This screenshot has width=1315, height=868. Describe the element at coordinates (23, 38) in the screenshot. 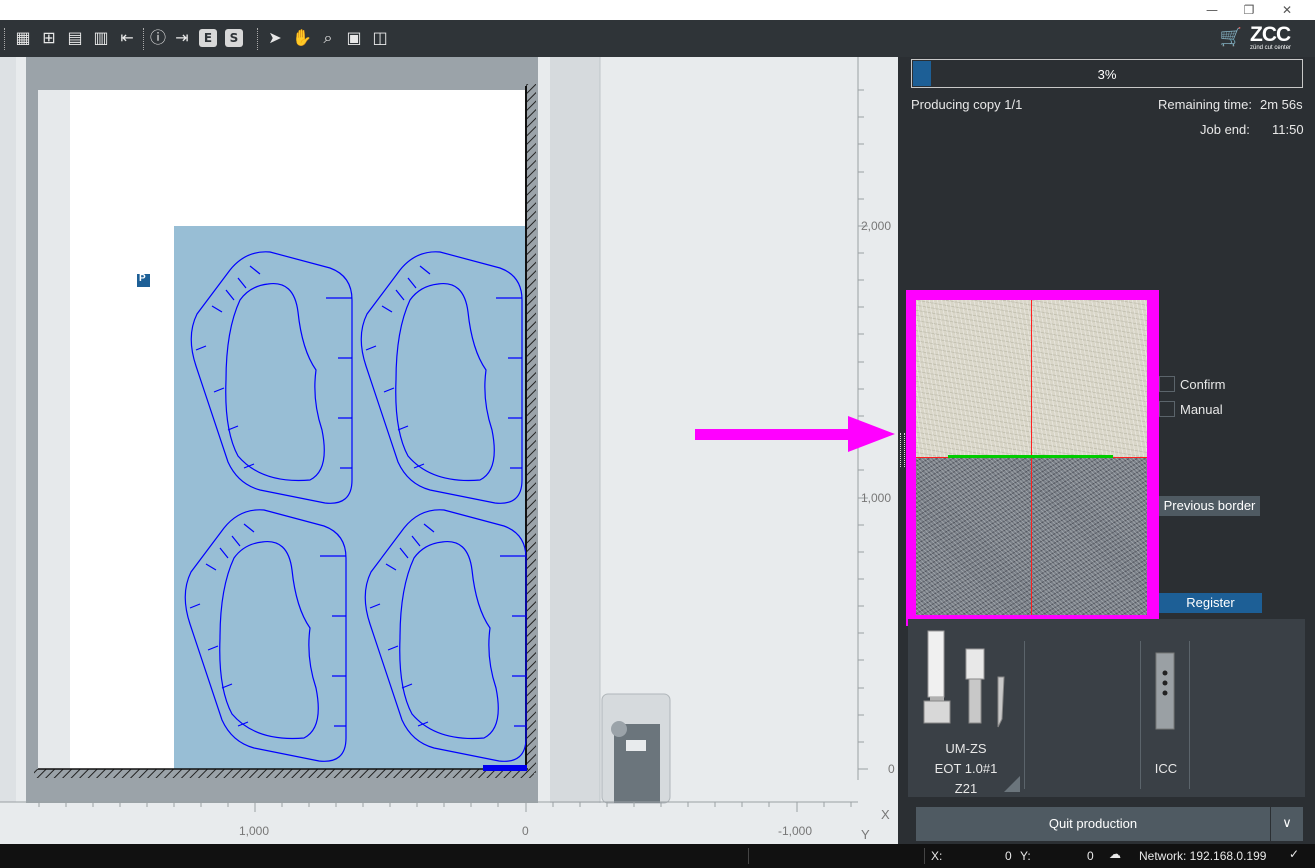

I see `layout-add-icon: ▦` at that location.